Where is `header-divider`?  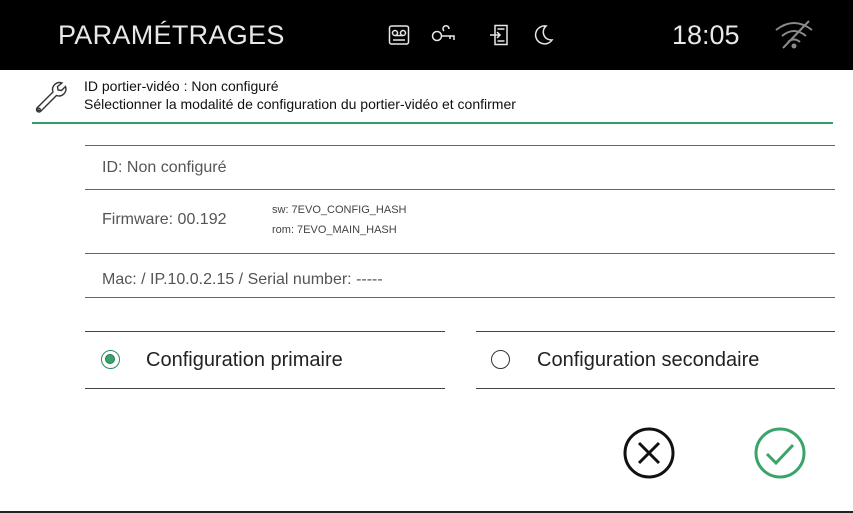 header-divider is located at coordinates (432, 123).